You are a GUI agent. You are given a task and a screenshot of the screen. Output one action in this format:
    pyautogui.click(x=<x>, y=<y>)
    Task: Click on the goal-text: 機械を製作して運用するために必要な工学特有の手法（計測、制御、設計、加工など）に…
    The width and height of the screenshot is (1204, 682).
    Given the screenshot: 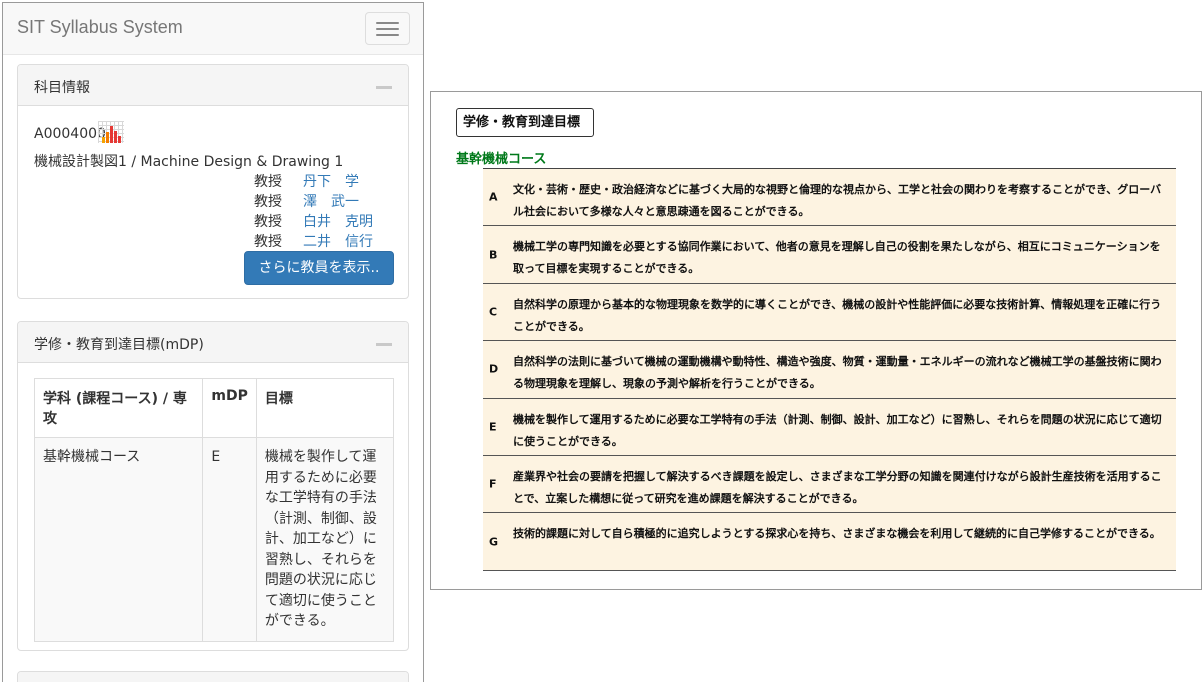 What is the action you would take?
    pyautogui.click(x=837, y=430)
    